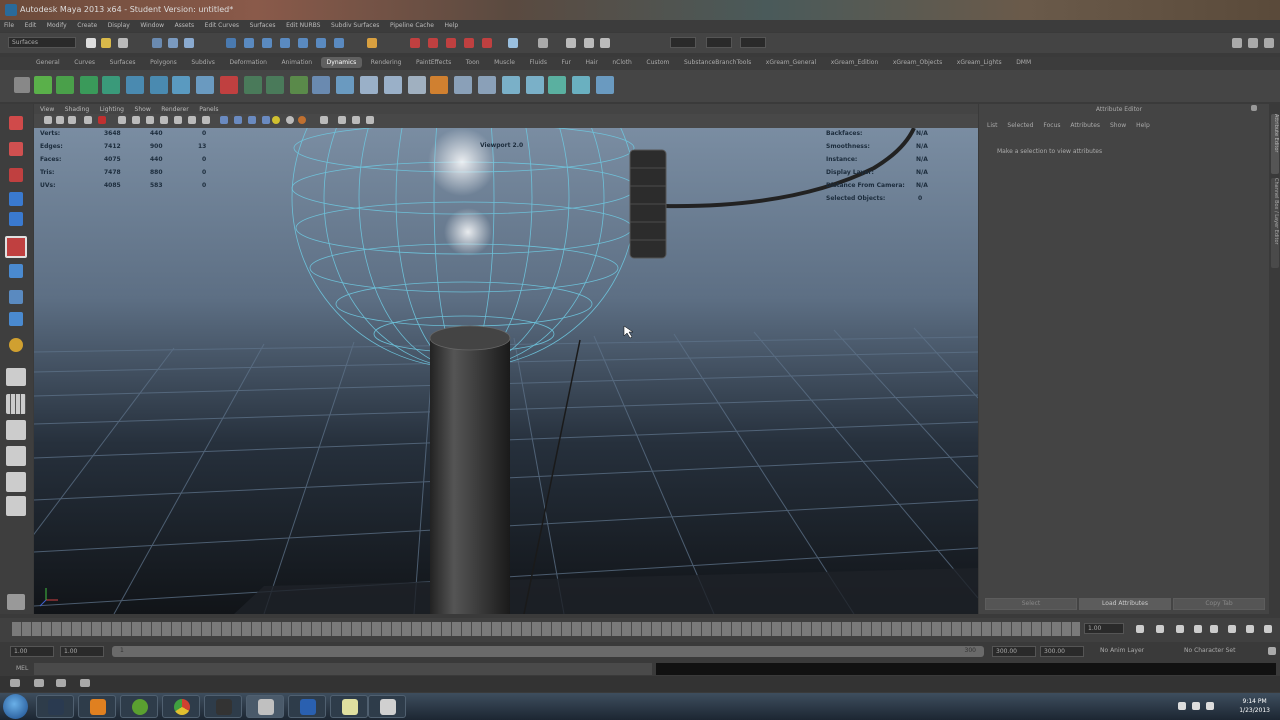 The height and width of the screenshot is (720, 1280). I want to click on taskbar-spotify, so click(139, 706).